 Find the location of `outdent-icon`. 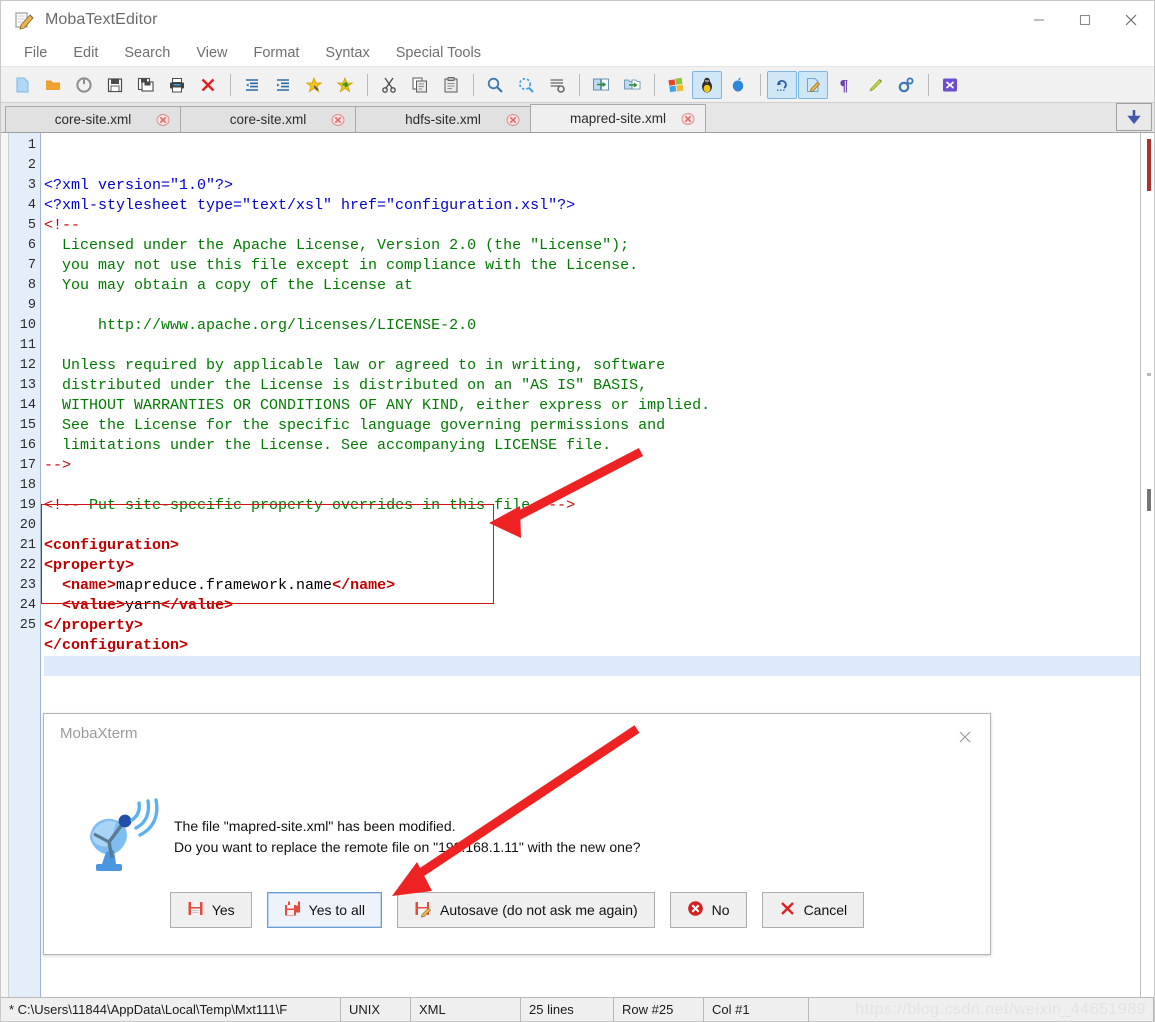

outdent-icon is located at coordinates (252, 85).